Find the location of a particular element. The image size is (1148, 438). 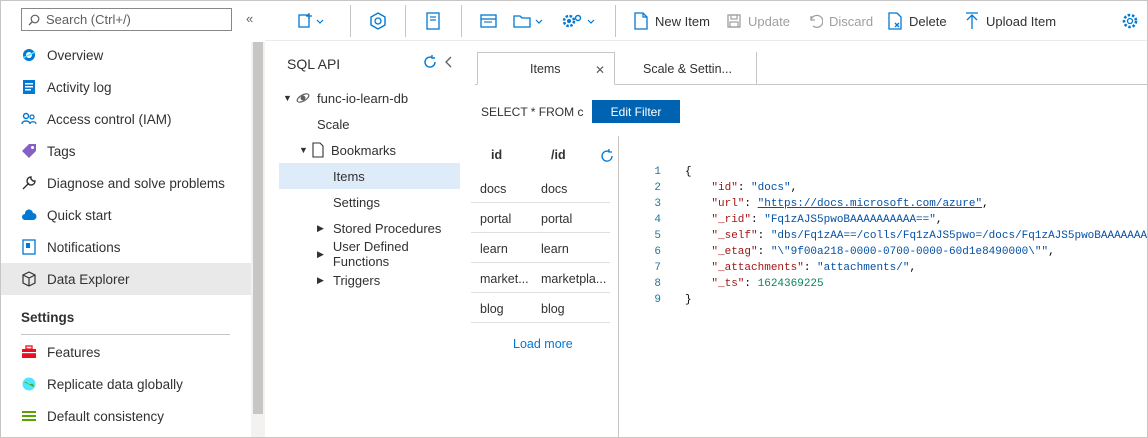

tree-triggers: ▶ Triggers is located at coordinates (348, 280).